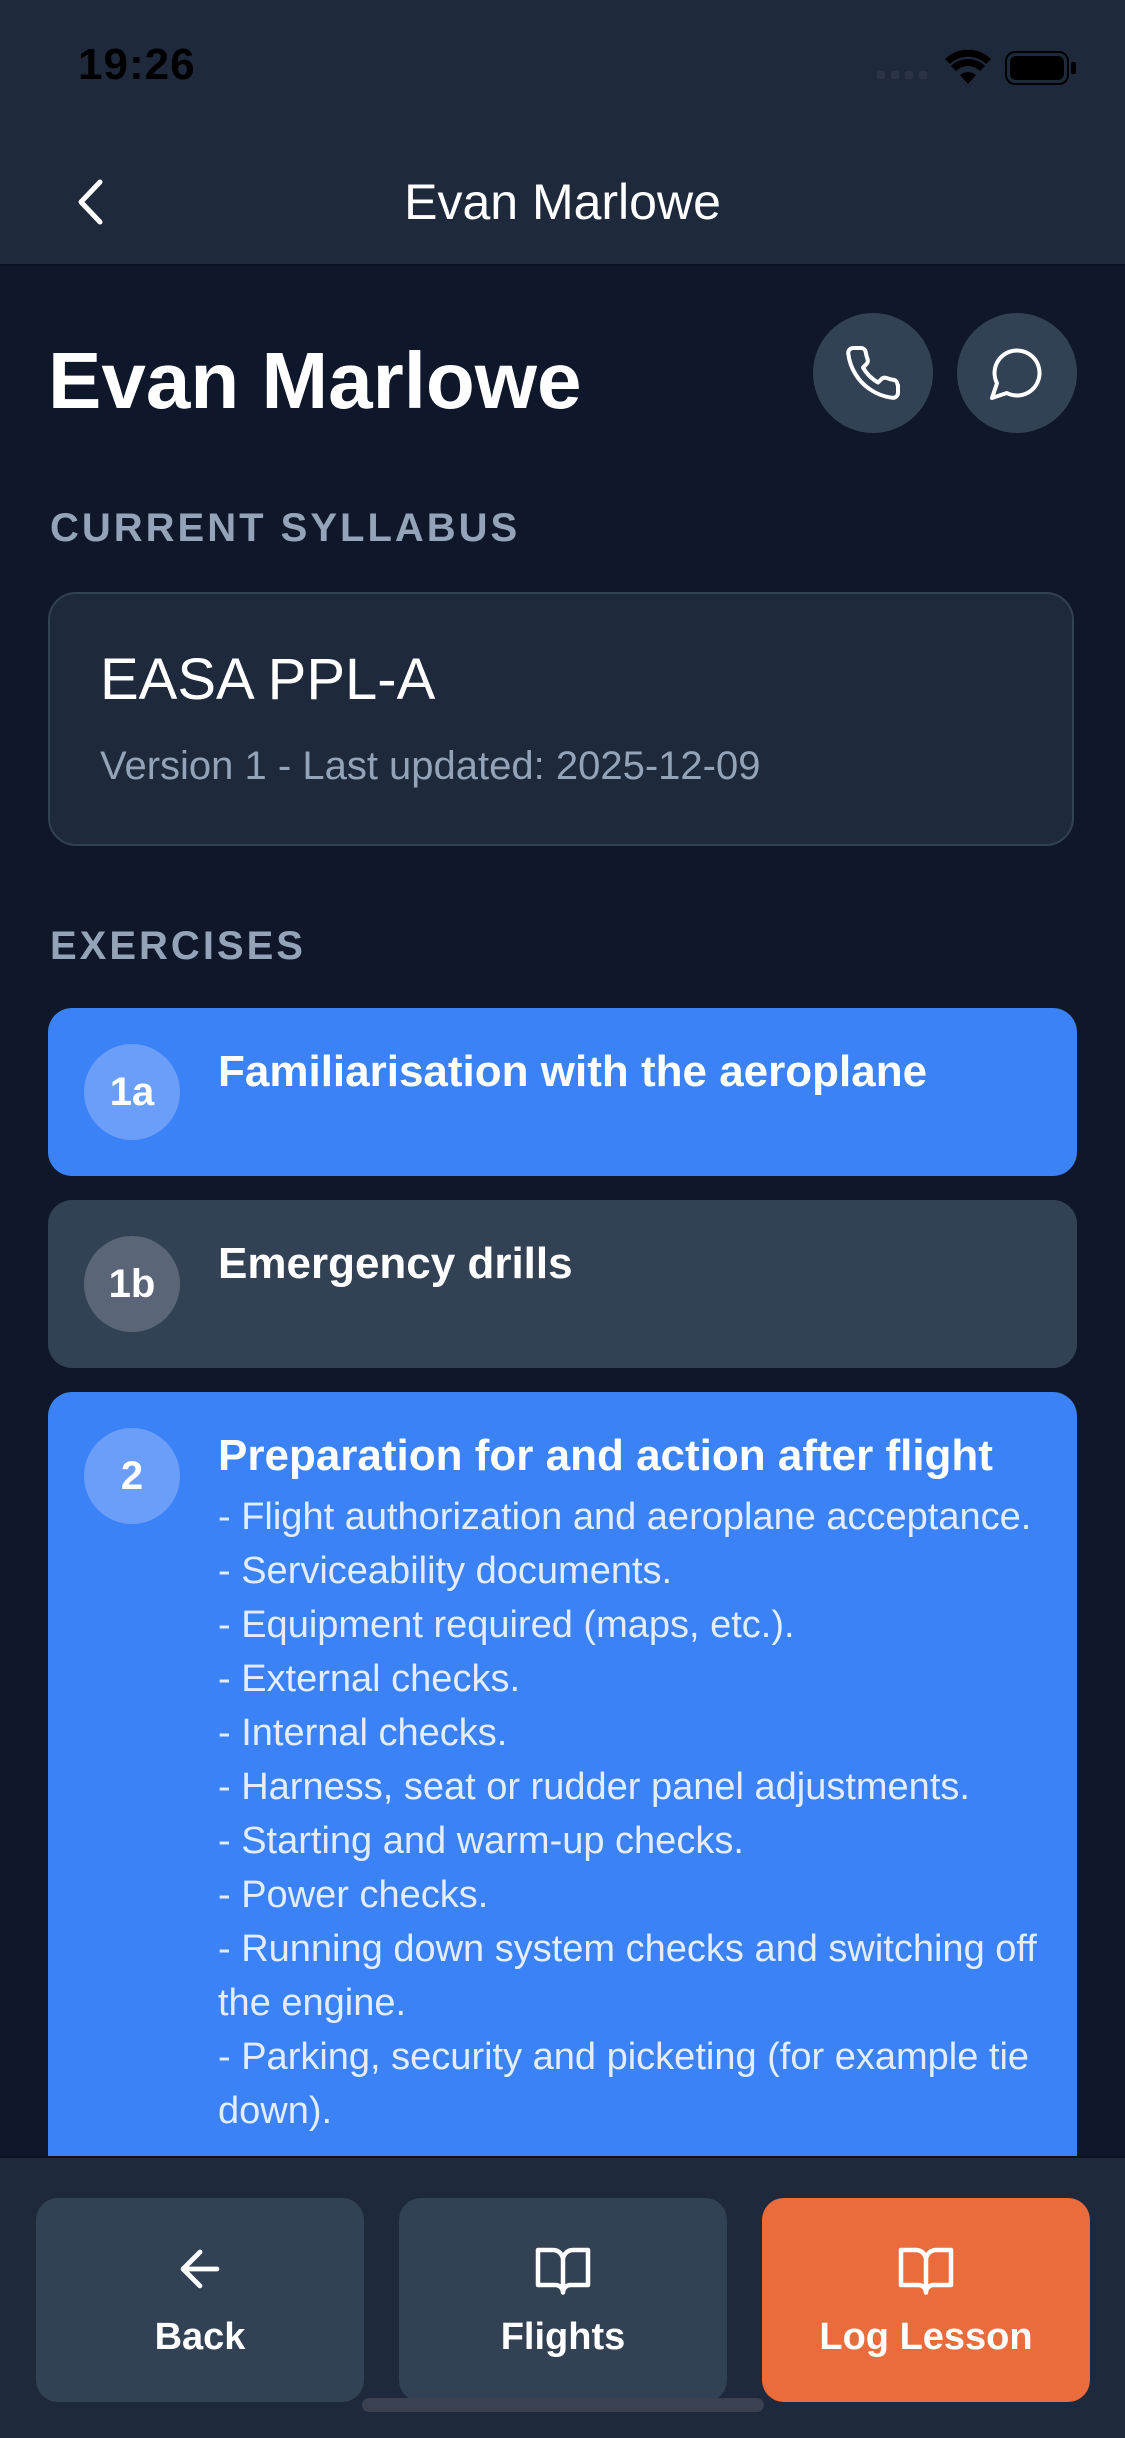 The height and width of the screenshot is (2438, 1125). I want to click on exercise-badge: 1b, so click(132, 1284).